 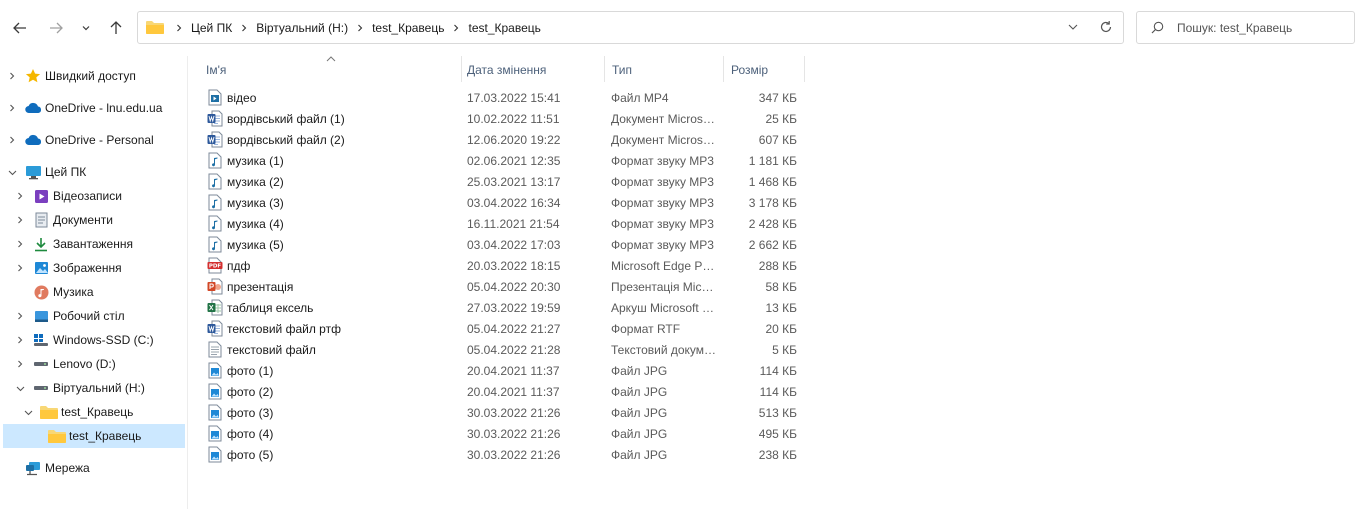 I want to click on nav-item-folder-test: test_Кравець, so click(x=102, y=412).